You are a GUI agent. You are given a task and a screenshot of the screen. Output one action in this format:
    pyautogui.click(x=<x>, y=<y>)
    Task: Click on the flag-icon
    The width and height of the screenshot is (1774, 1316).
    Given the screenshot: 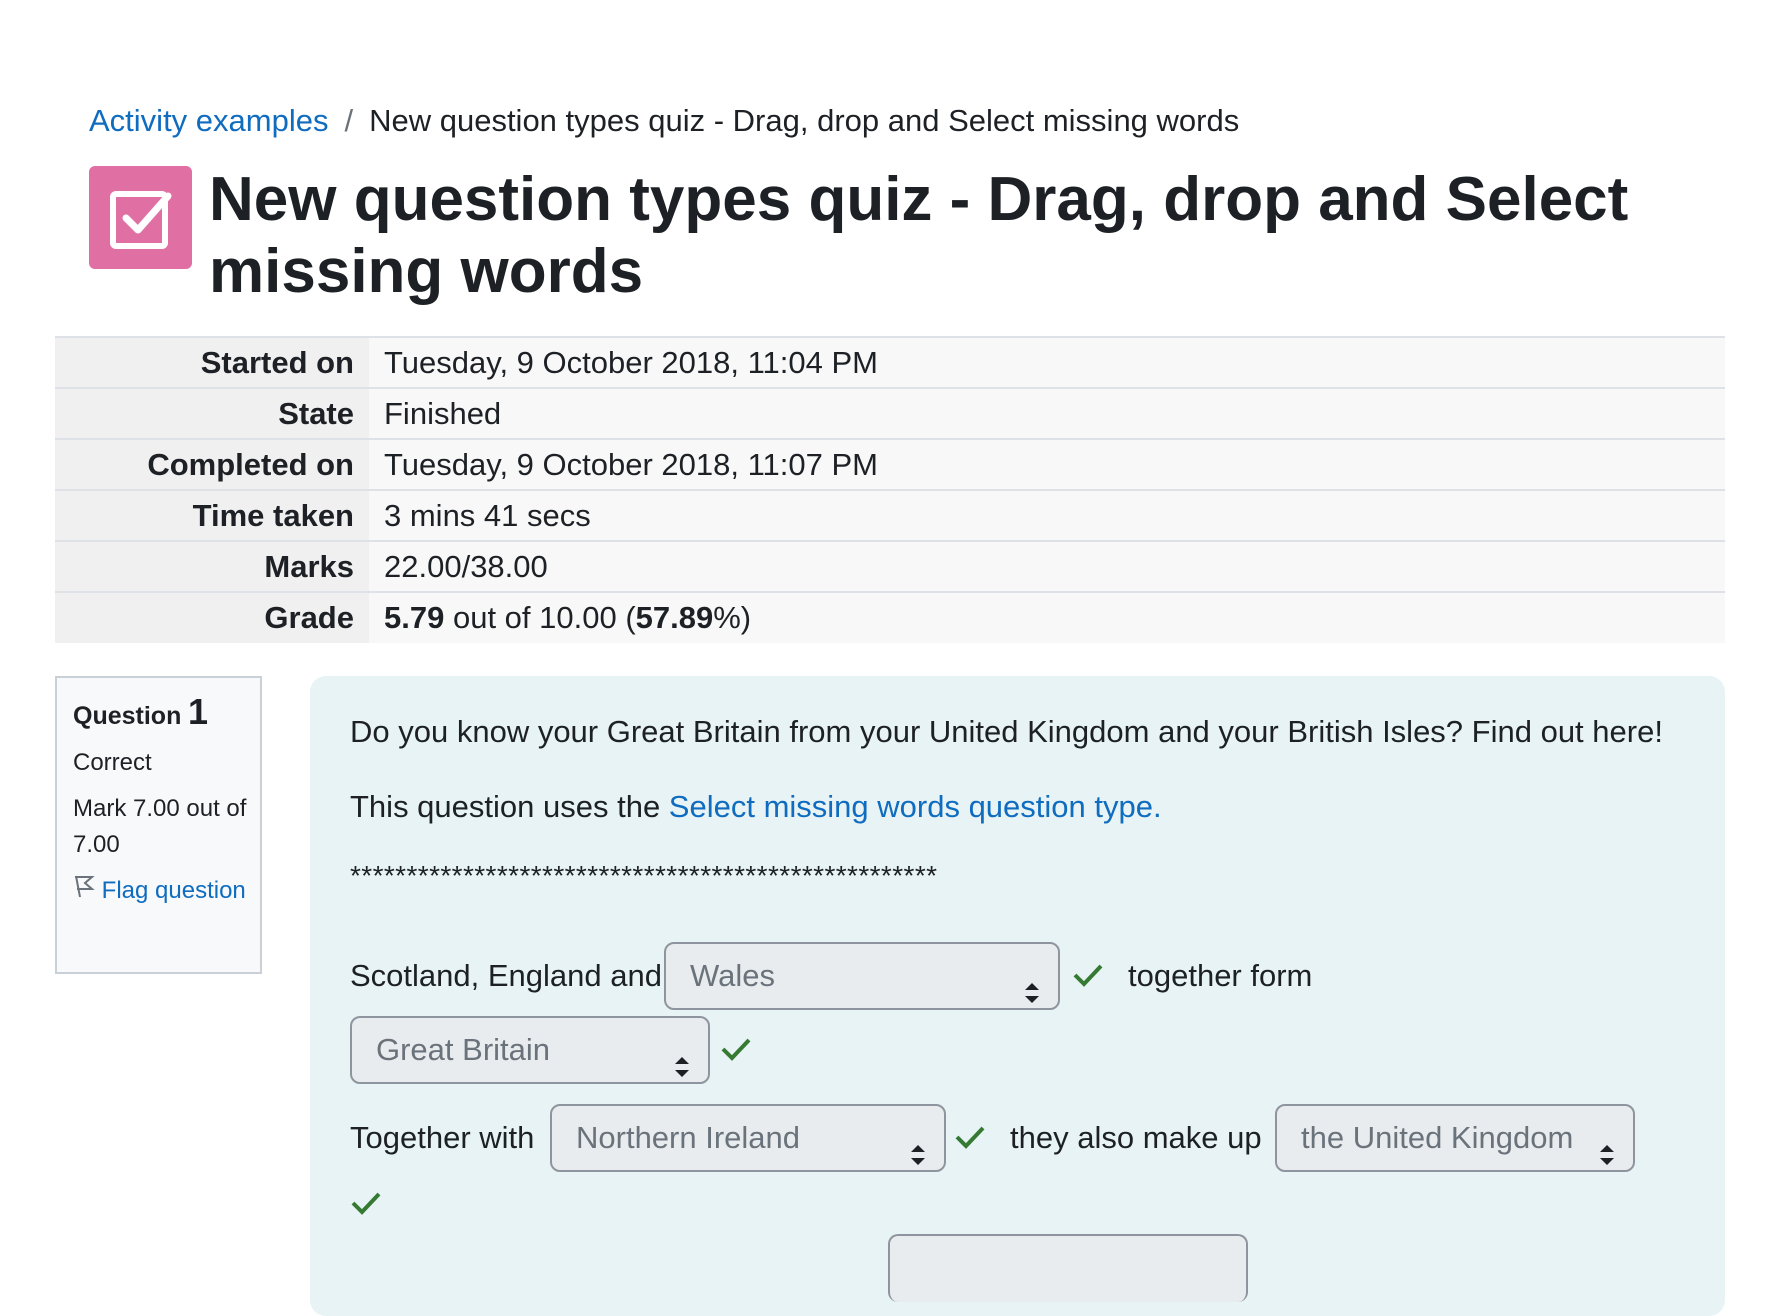 What is the action you would take?
    pyautogui.click(x=84, y=889)
    